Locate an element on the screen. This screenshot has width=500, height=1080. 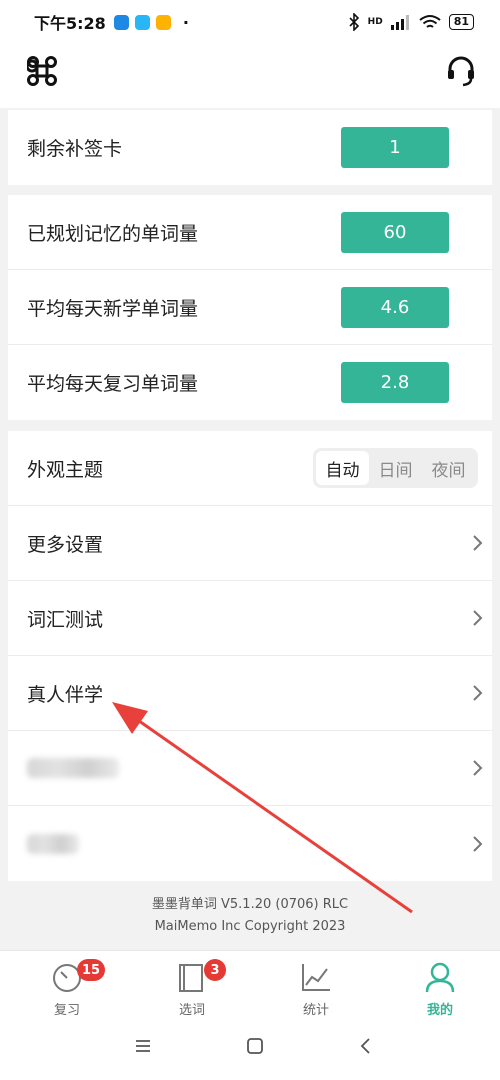
theme-row: 外观主题 自动 日间 夜间 is located at coordinates (250, 468).